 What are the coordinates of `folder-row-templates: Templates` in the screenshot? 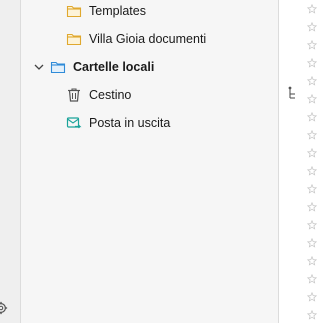 It's located at (149, 12).